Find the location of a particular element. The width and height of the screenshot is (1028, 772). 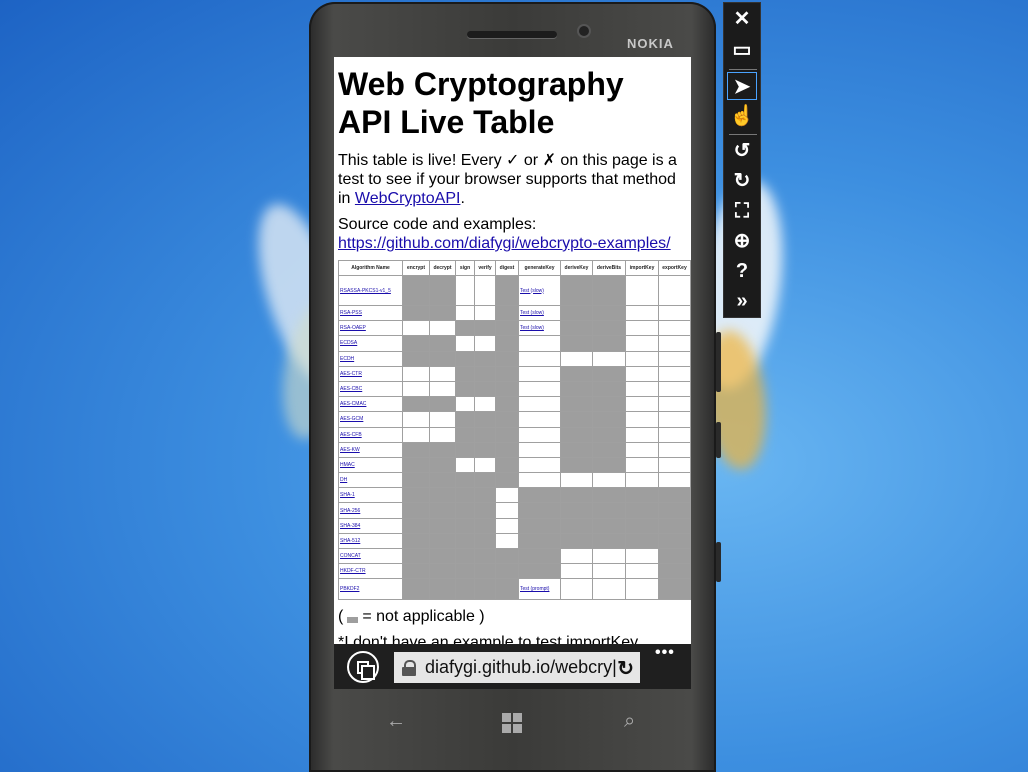

webcryptoapi-link: WebCryptoAPI is located at coordinates (408, 198).